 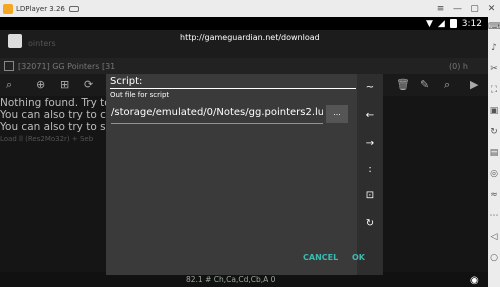 What do you see at coordinates (453, 23) in the screenshot?
I see `battery-icon` at bounding box center [453, 23].